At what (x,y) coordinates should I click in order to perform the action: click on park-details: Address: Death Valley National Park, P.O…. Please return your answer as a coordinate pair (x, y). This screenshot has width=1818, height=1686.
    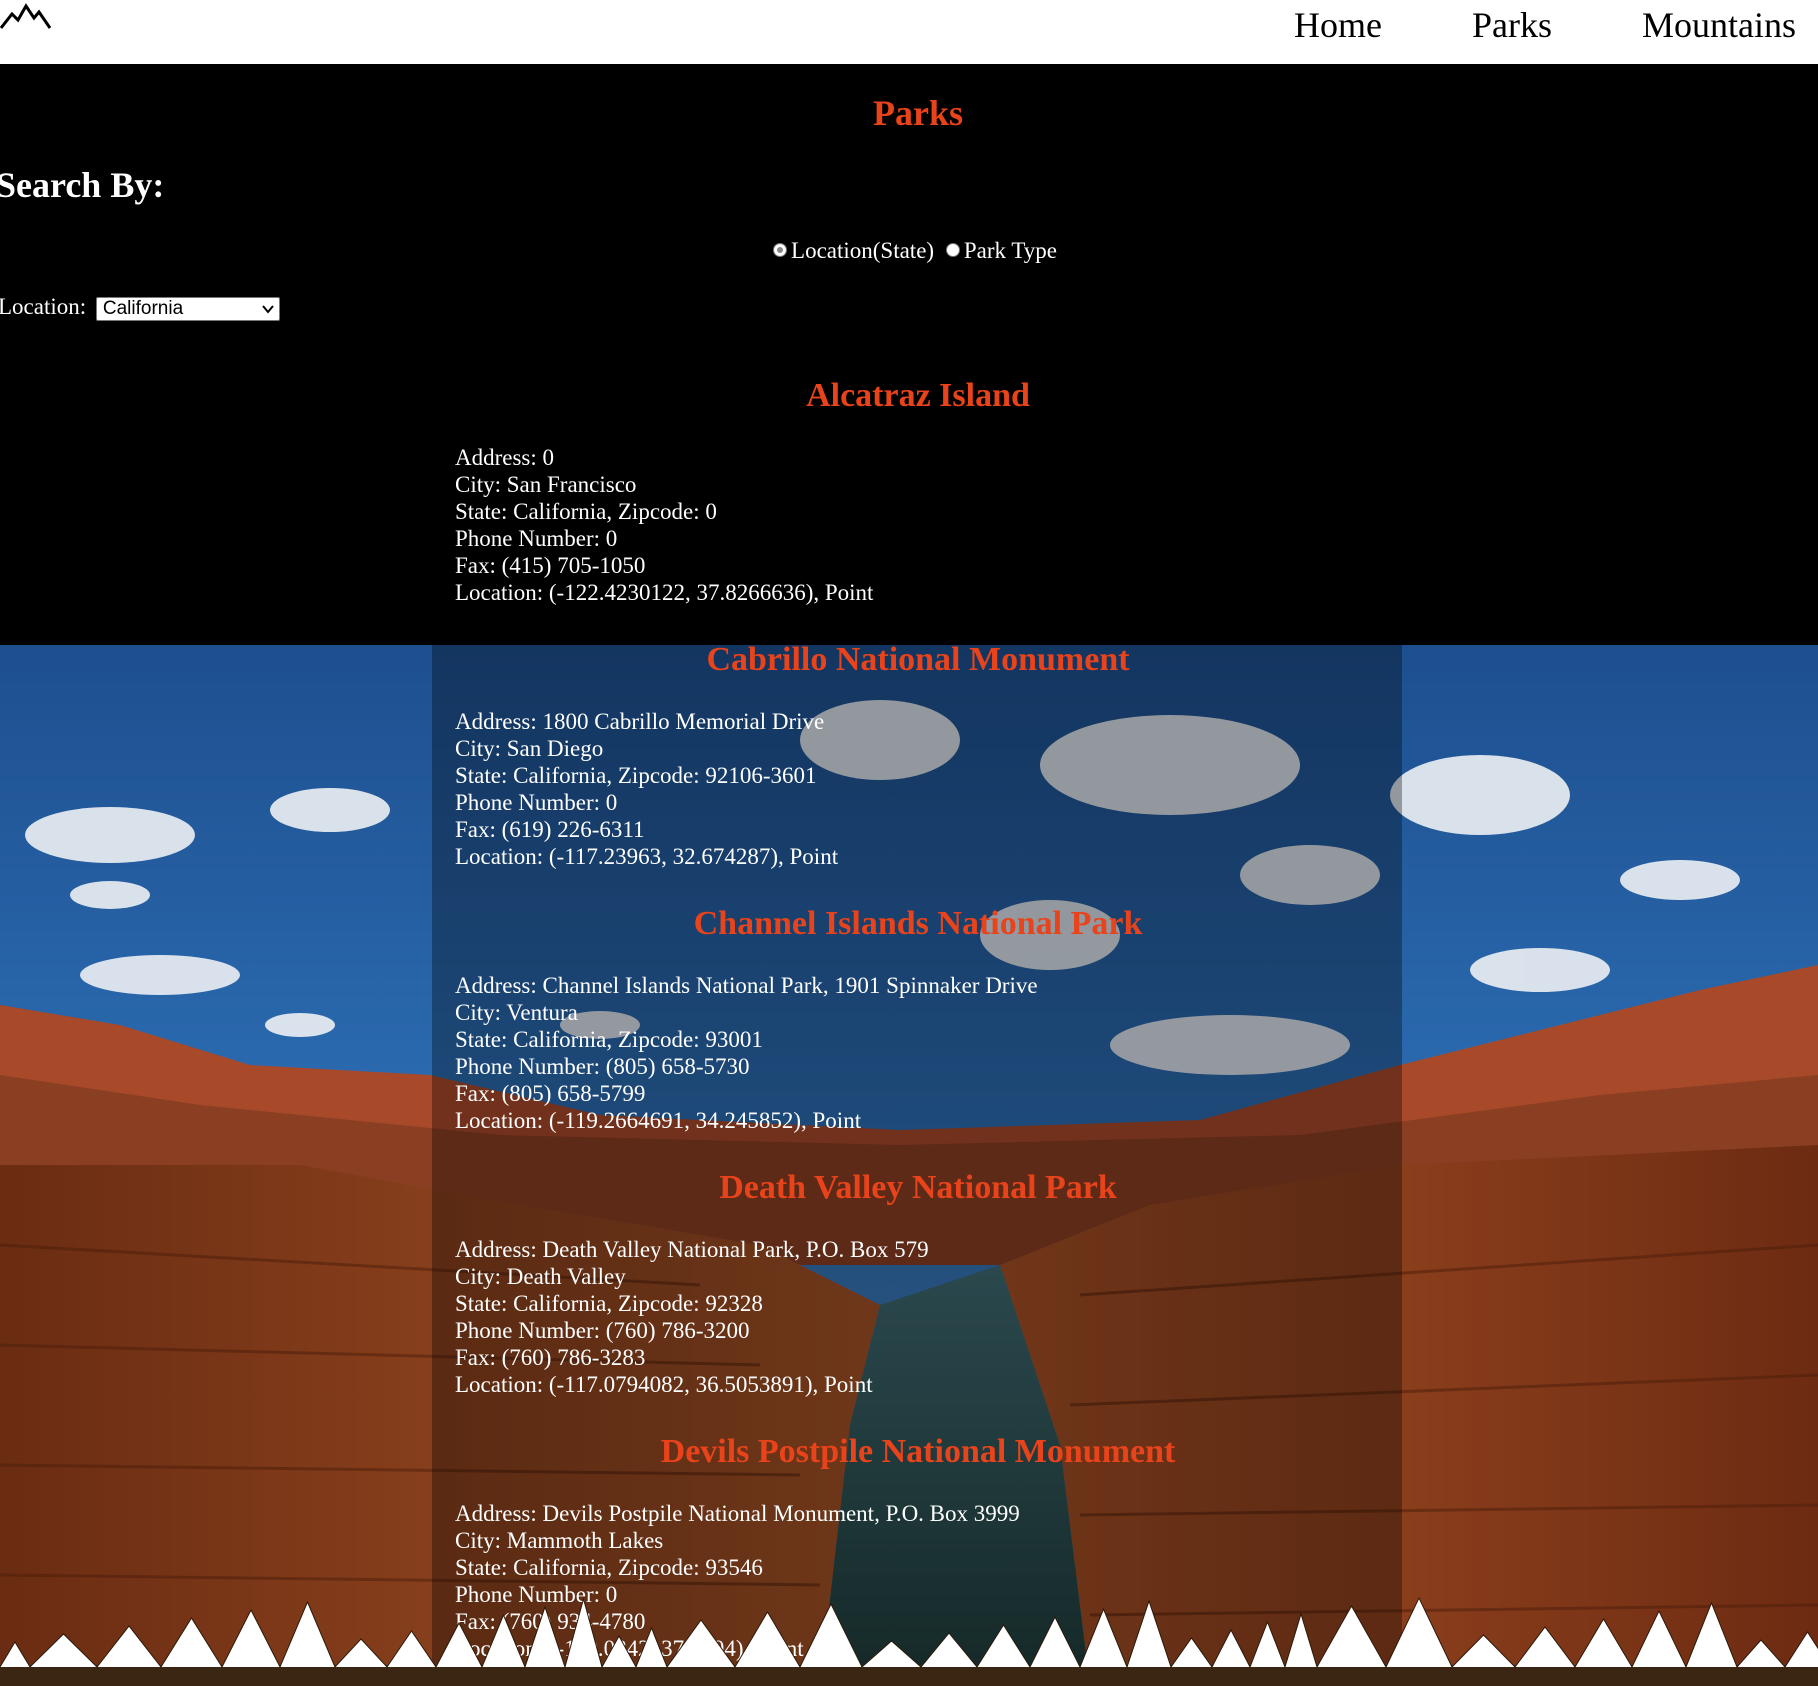
    Looking at the image, I should click on (692, 1317).